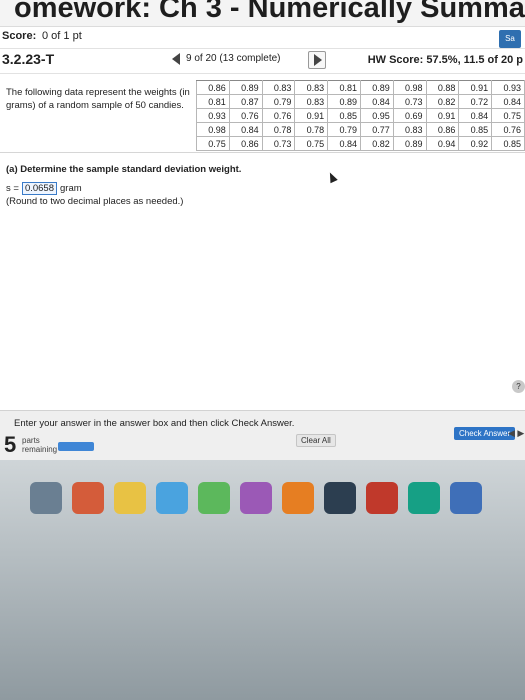 This screenshot has width=525, height=700. I want to click on next-question-button, so click(317, 60).